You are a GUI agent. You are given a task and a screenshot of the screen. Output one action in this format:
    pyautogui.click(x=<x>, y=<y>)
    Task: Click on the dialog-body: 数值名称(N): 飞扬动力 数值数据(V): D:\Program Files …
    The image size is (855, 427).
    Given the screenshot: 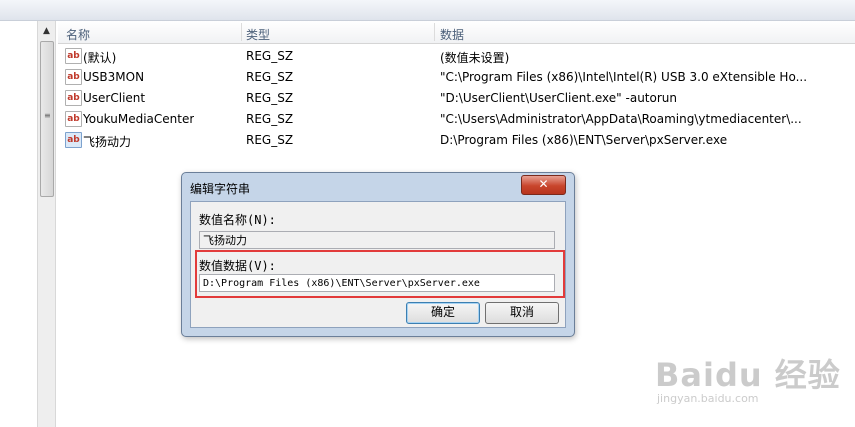 What is the action you would take?
    pyautogui.click(x=378, y=264)
    